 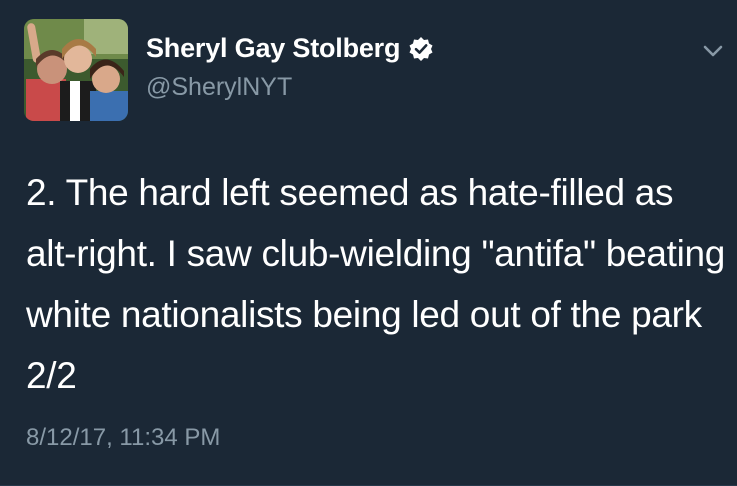 What do you see at coordinates (421, 49) in the screenshot?
I see `verified-badge-icon` at bounding box center [421, 49].